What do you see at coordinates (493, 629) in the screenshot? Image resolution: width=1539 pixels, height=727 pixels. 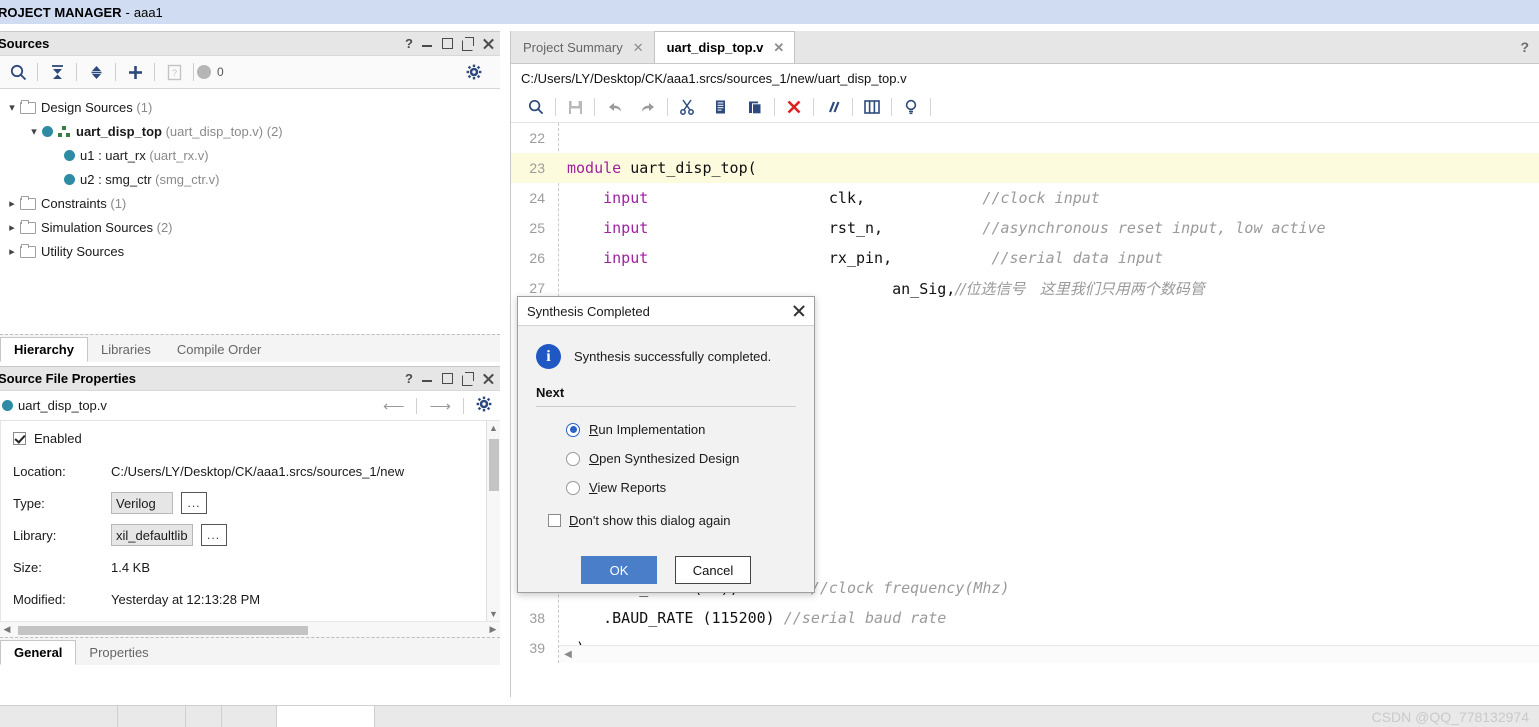 I see `scroll-right-arrow: ▶` at bounding box center [493, 629].